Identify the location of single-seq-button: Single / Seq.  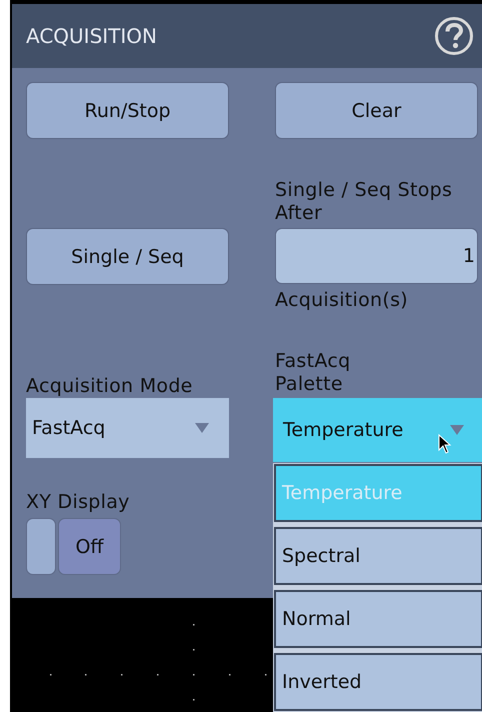
(127, 256).